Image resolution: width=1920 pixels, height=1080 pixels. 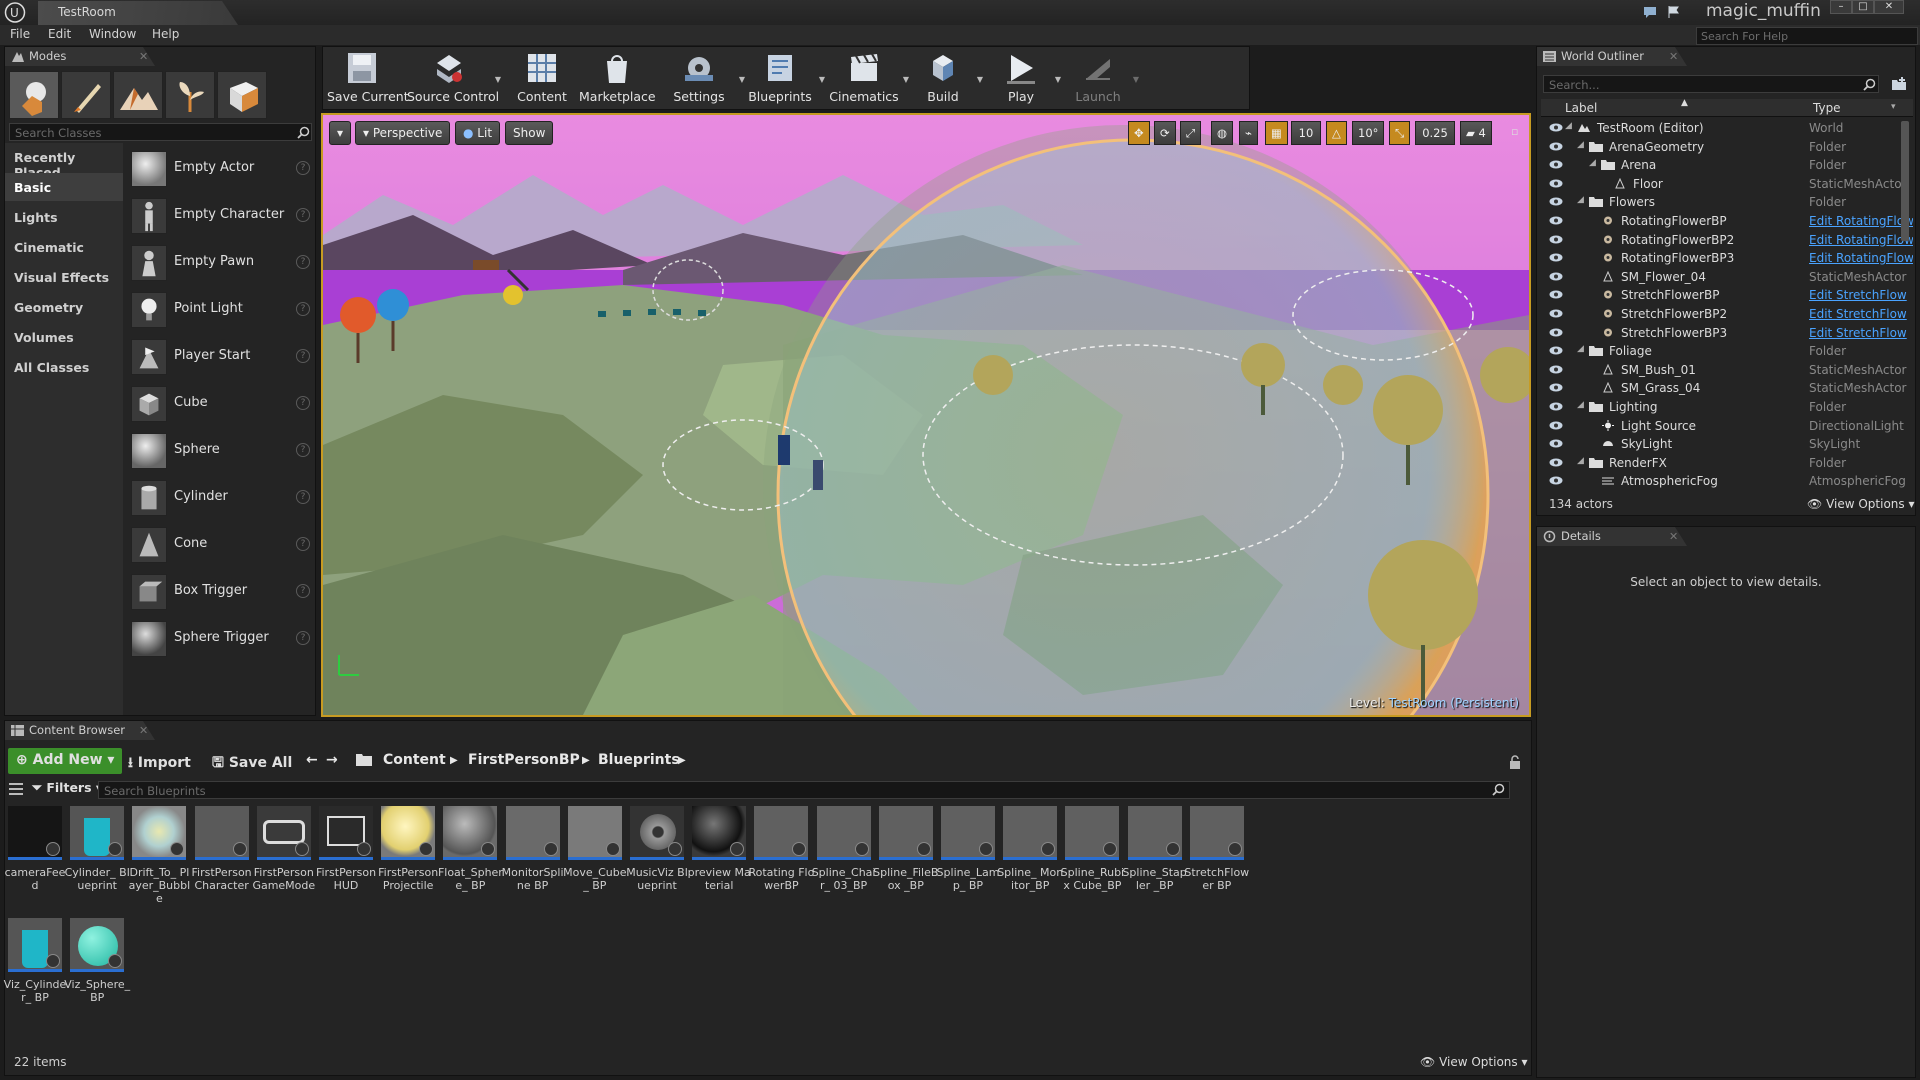 What do you see at coordinates (159, 761) in the screenshot?
I see `import-button: ⭳ Import` at bounding box center [159, 761].